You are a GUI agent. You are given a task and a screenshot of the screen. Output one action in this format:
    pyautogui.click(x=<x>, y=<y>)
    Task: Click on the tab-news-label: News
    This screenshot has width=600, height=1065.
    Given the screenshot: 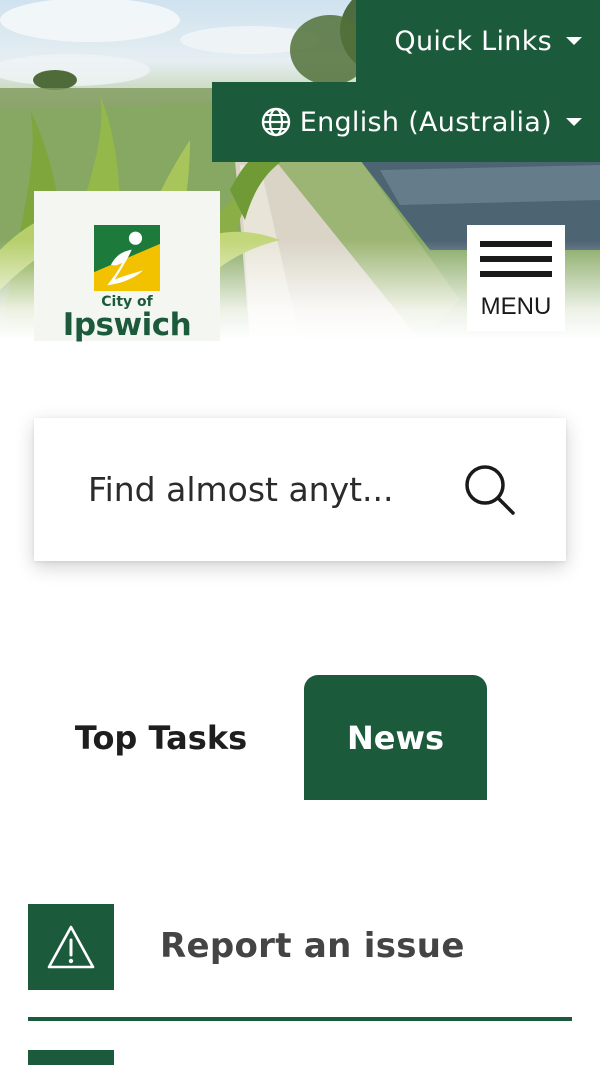 What is the action you would take?
    pyautogui.click(x=395, y=737)
    